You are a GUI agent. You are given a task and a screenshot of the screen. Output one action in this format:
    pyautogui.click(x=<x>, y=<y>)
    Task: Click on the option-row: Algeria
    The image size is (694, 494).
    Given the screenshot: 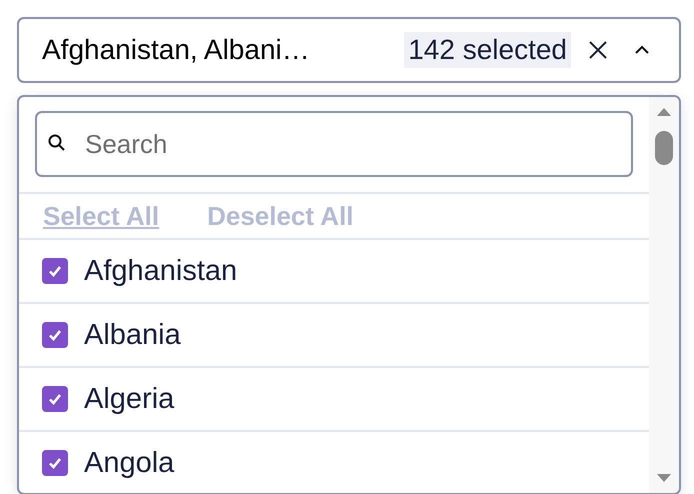 What is the action you would take?
    pyautogui.click(x=334, y=400)
    